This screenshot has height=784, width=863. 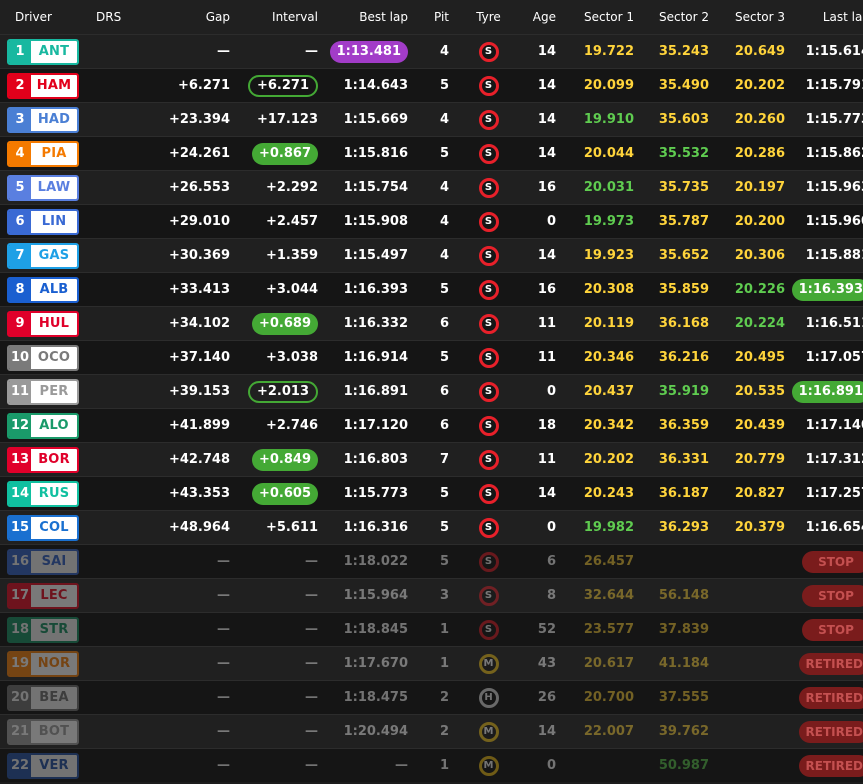 I want to click on driver-badge: 7 GAS, so click(x=43, y=255).